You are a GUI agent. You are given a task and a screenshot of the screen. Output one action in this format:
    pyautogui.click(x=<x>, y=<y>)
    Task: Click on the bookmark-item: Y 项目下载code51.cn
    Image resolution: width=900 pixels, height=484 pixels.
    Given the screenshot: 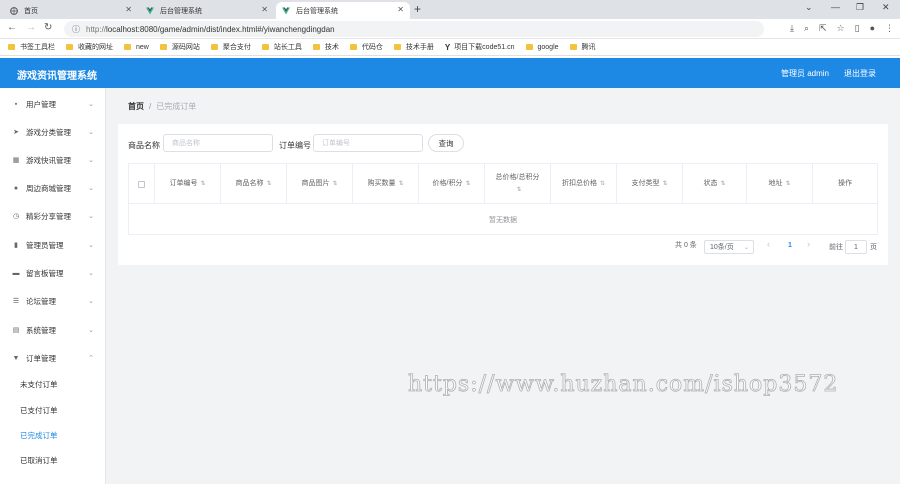 What is the action you would take?
    pyautogui.click(x=480, y=47)
    